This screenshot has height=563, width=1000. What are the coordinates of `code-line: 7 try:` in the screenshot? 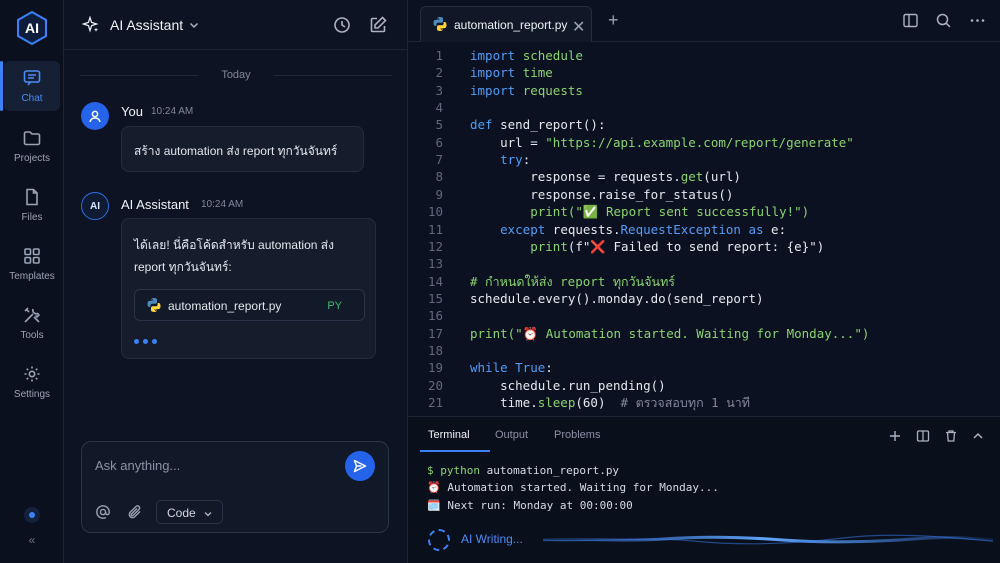 It's located at (704, 159).